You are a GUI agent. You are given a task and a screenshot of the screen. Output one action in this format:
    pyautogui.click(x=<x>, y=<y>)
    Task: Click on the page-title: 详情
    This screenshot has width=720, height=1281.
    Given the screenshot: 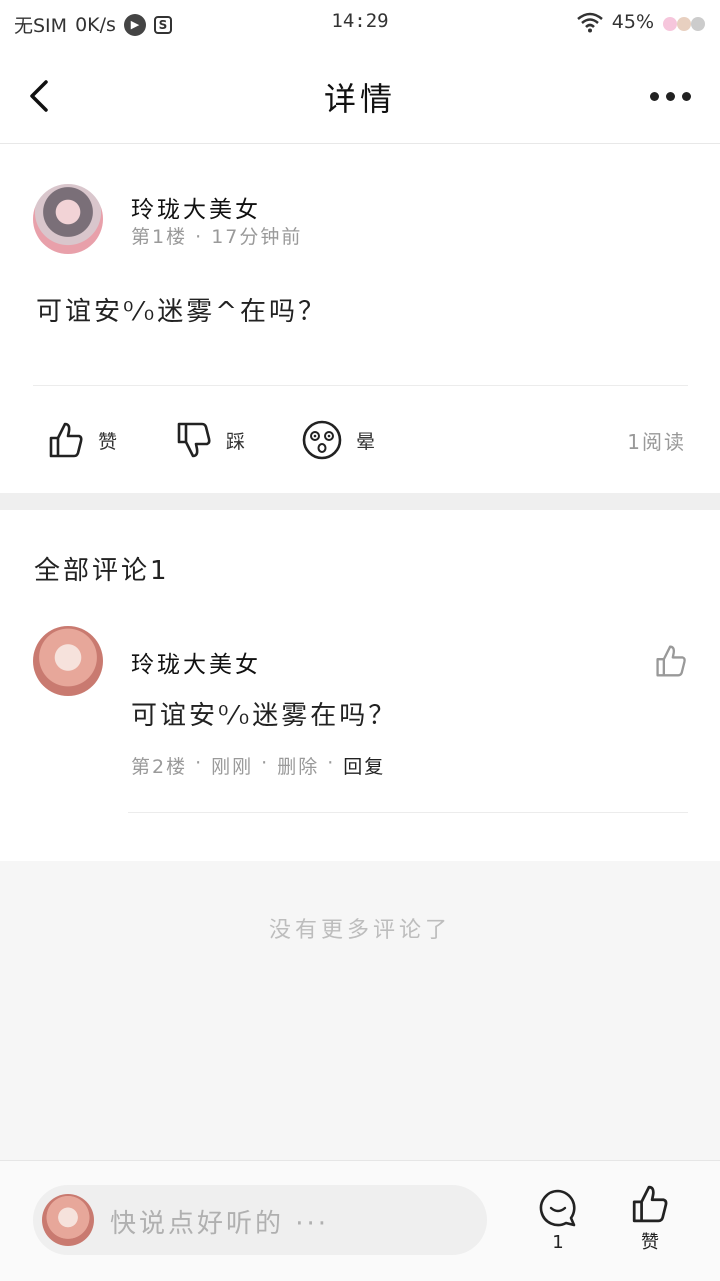 What is the action you would take?
    pyautogui.click(x=359, y=99)
    